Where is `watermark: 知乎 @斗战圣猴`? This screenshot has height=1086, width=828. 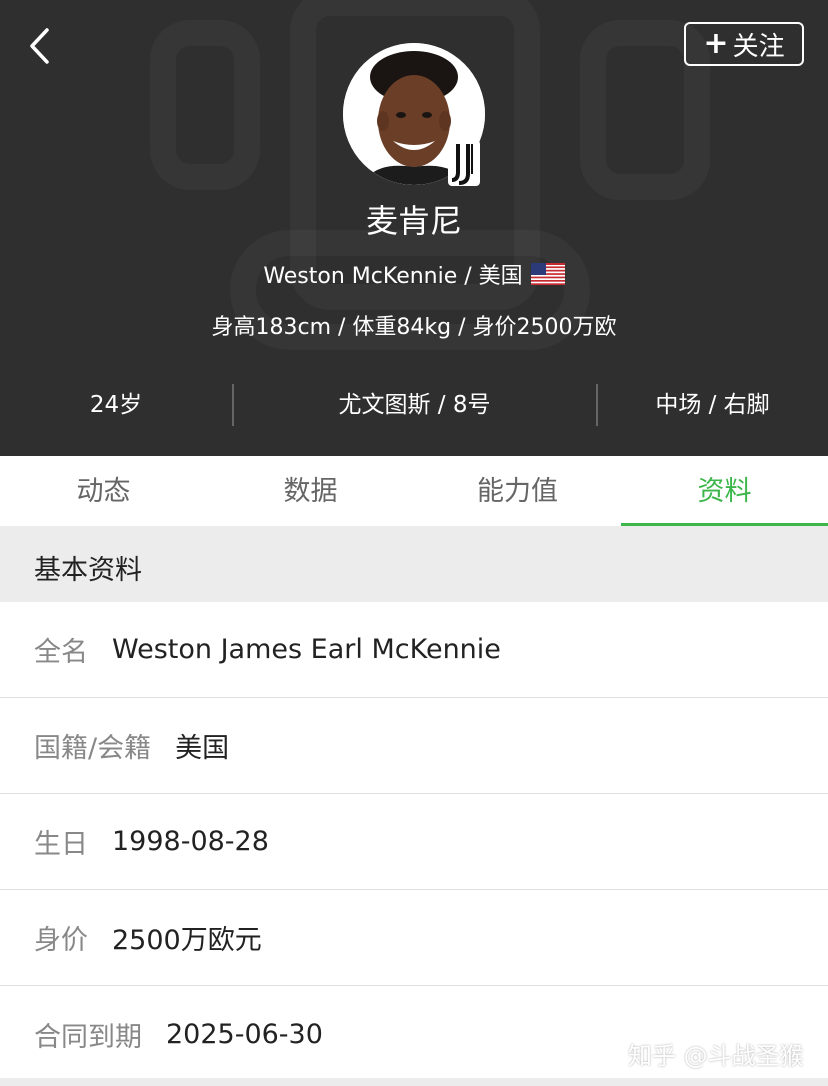 watermark: 知乎 @斗战圣猴 is located at coordinates (716, 1056).